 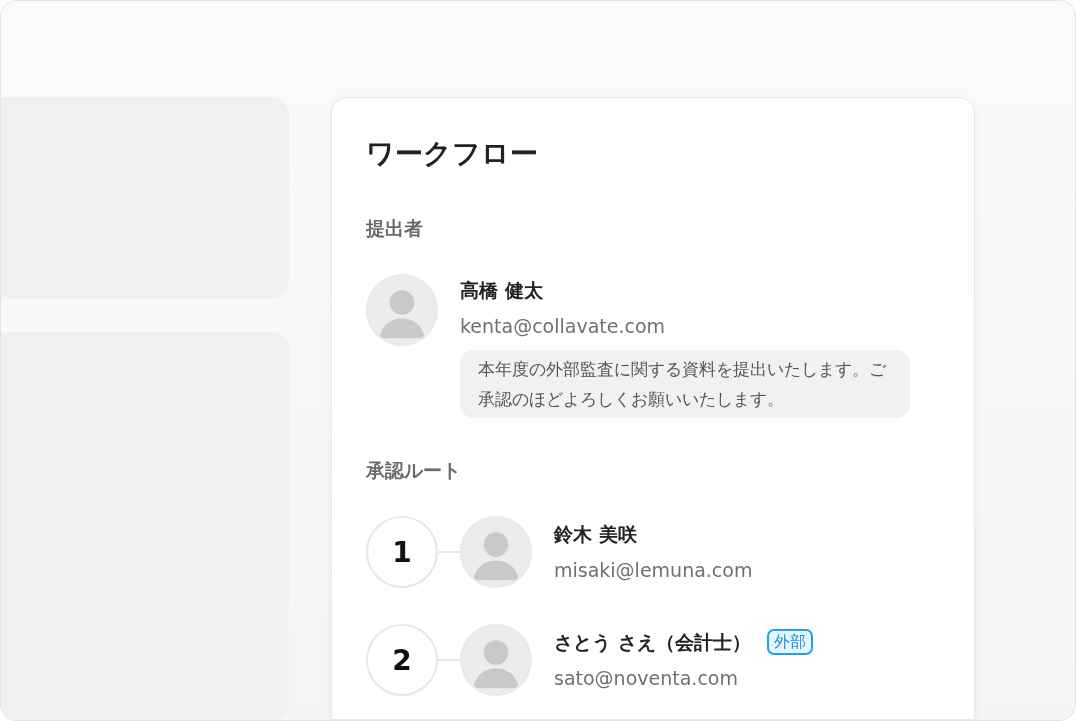 I want to click on tag-label: 外部, so click(x=789, y=642).